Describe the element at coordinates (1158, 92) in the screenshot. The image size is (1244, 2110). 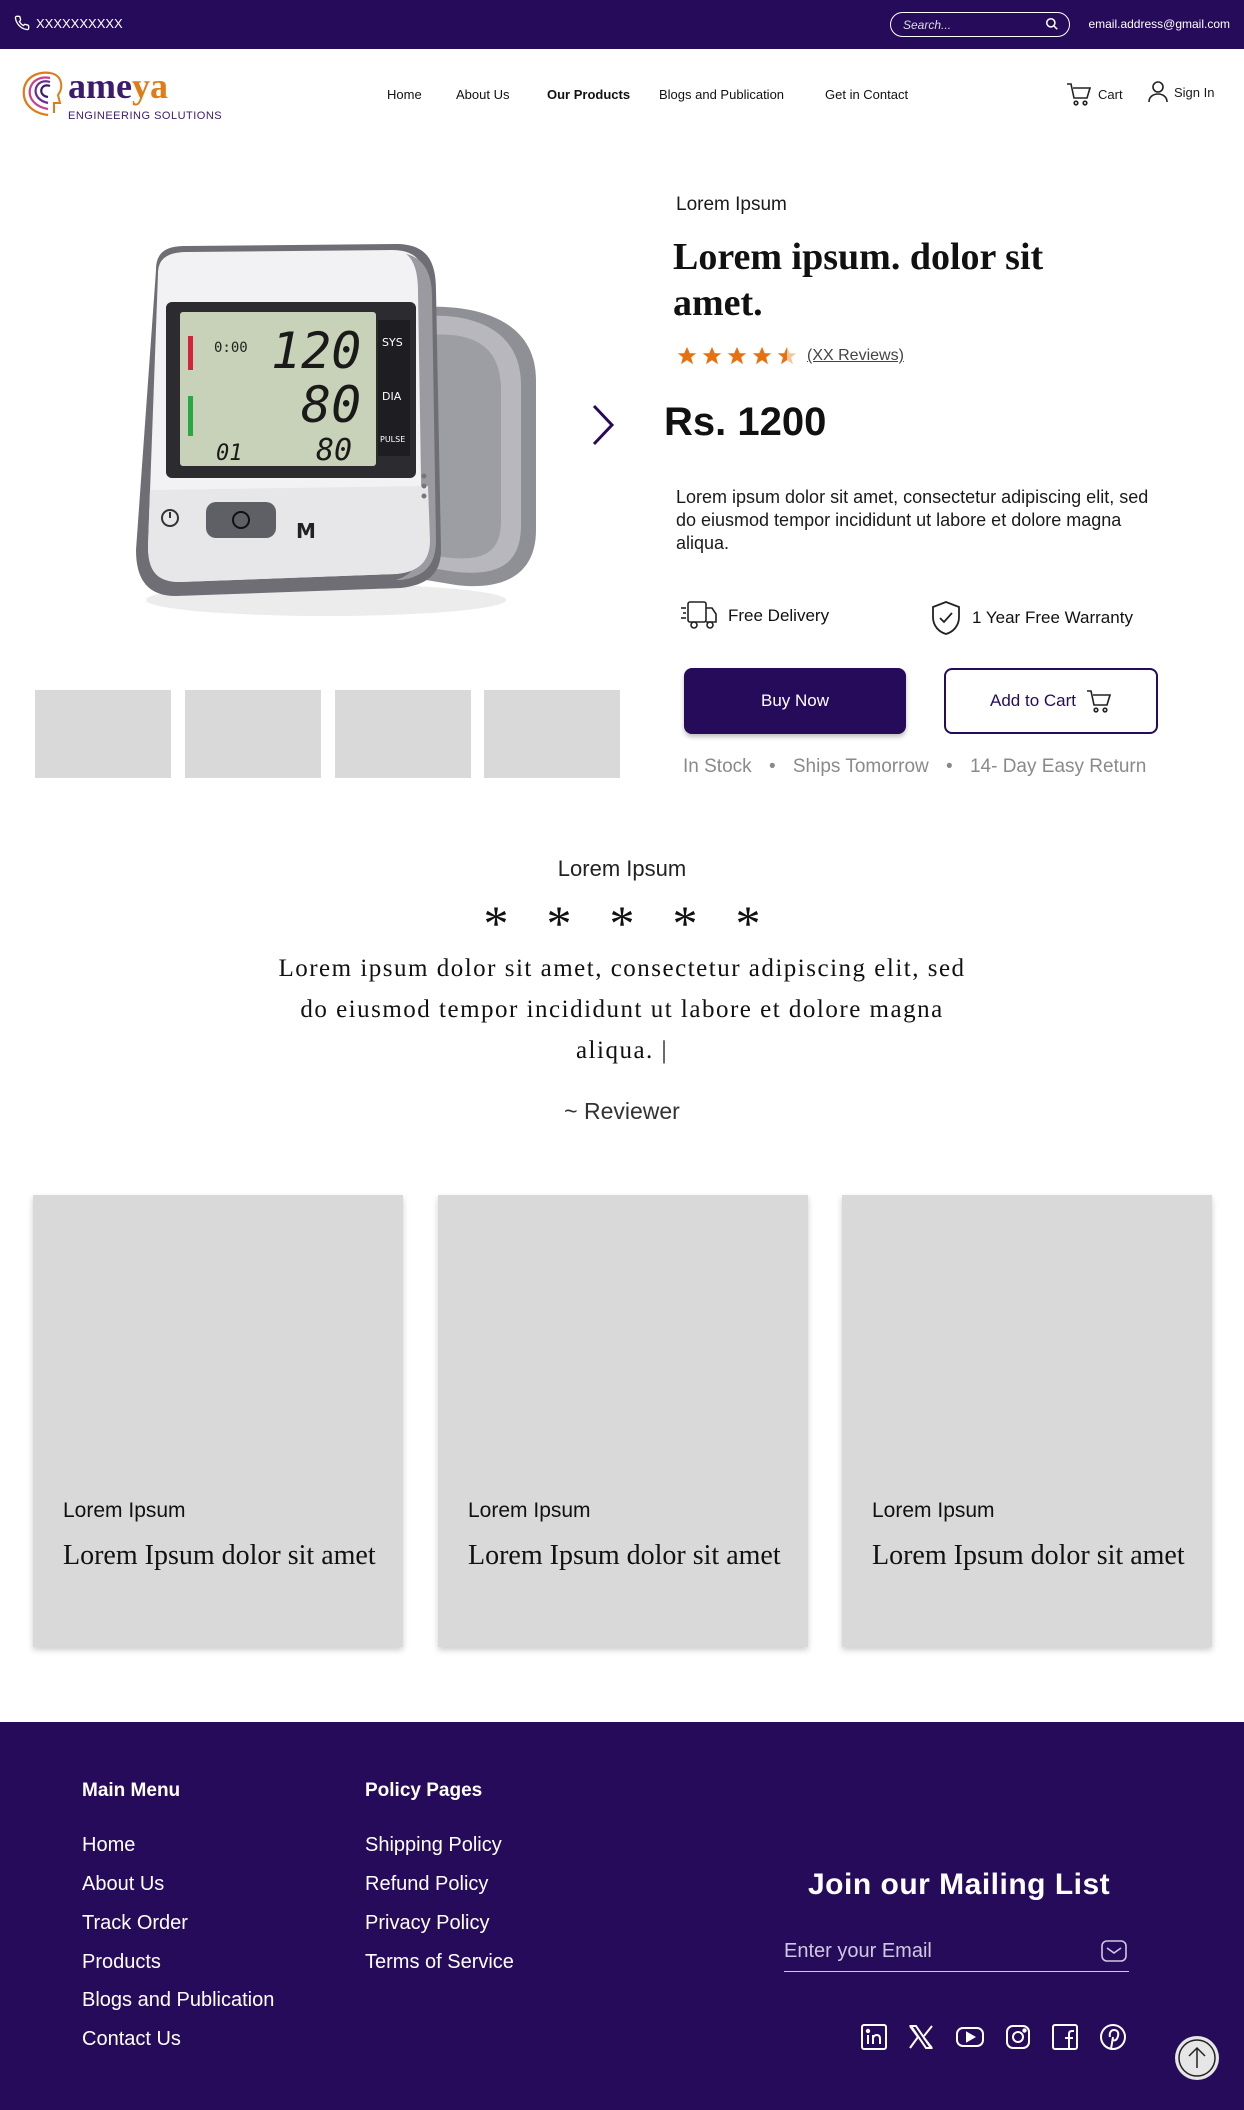
I see `user-icon` at that location.